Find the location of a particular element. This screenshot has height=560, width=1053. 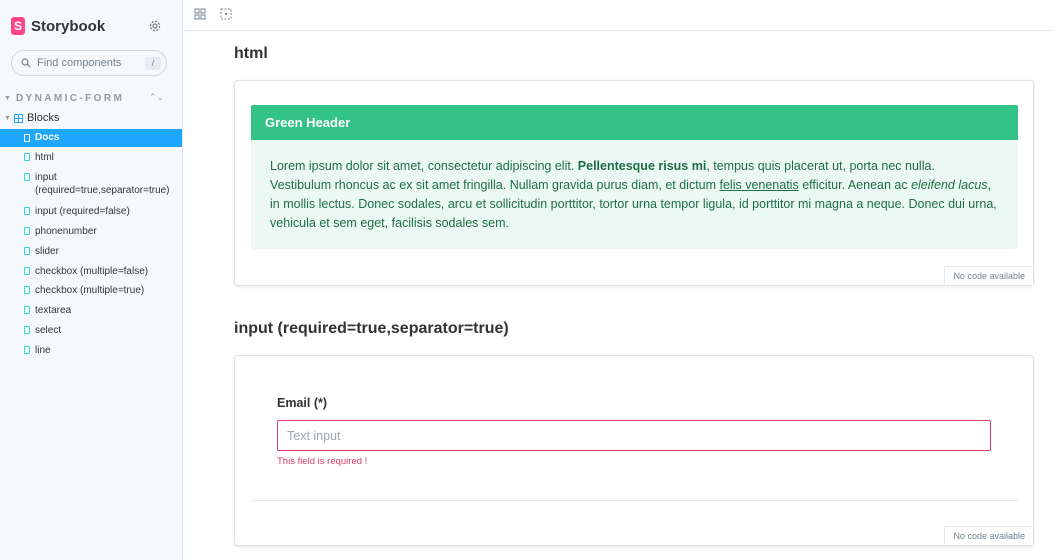

sidebar-item-label: checkbox (multiple=false) is located at coordinates (92, 271).